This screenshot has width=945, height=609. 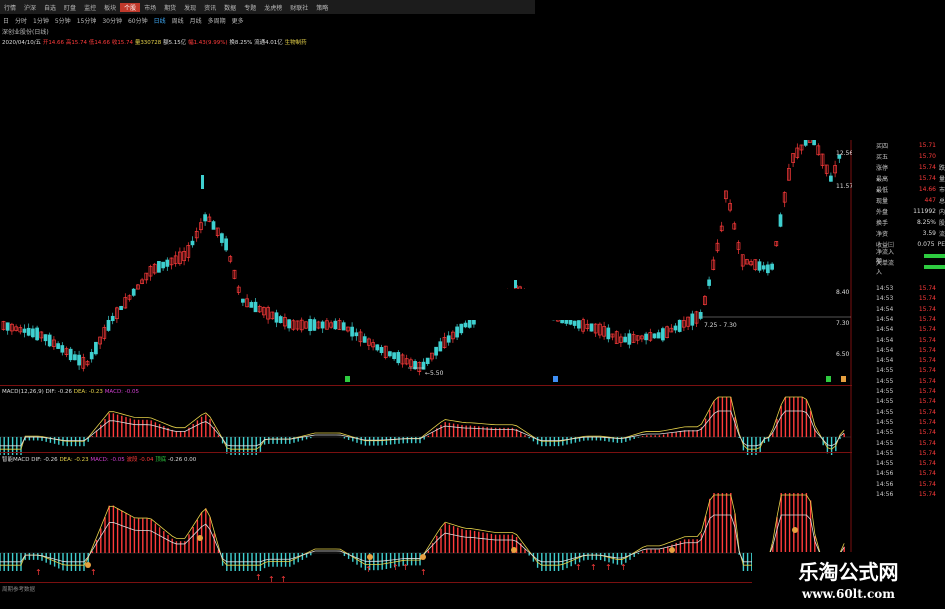 I want to click on macd-dea: DEA: -0.23, so click(x=88, y=392).